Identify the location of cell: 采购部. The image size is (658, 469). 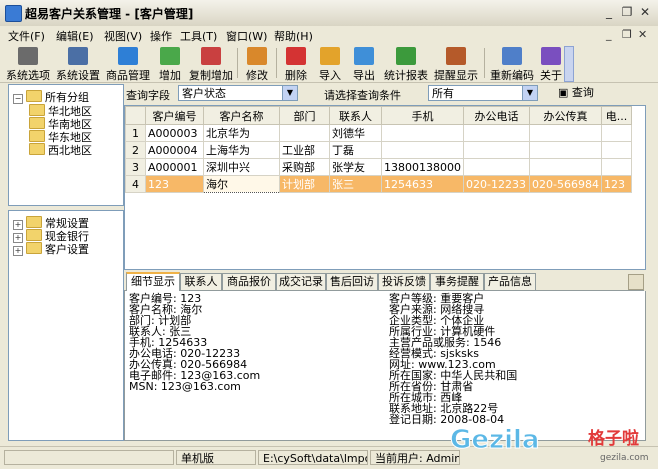
(304, 167).